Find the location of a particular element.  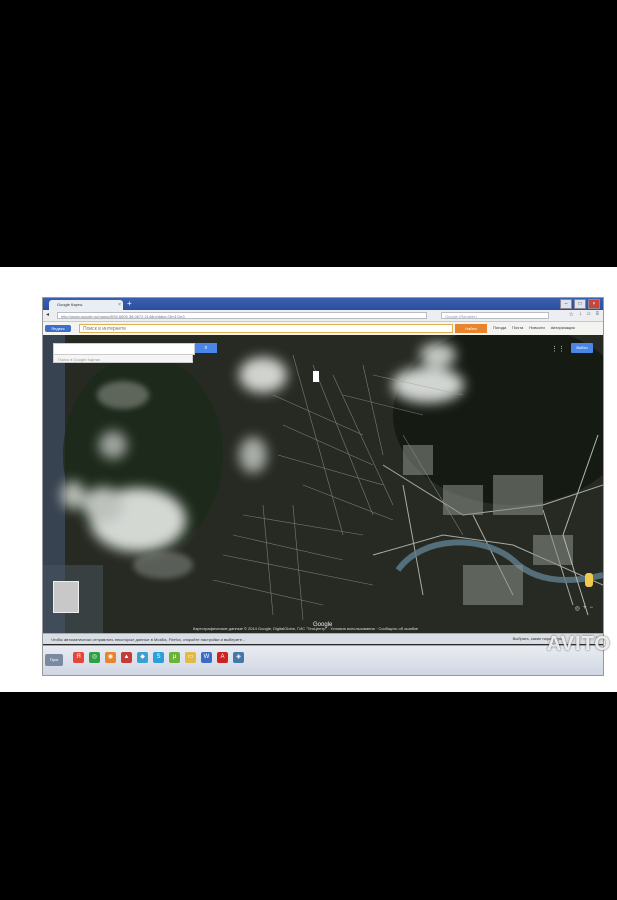

earth-view-thumbnail is located at coordinates (66, 597).